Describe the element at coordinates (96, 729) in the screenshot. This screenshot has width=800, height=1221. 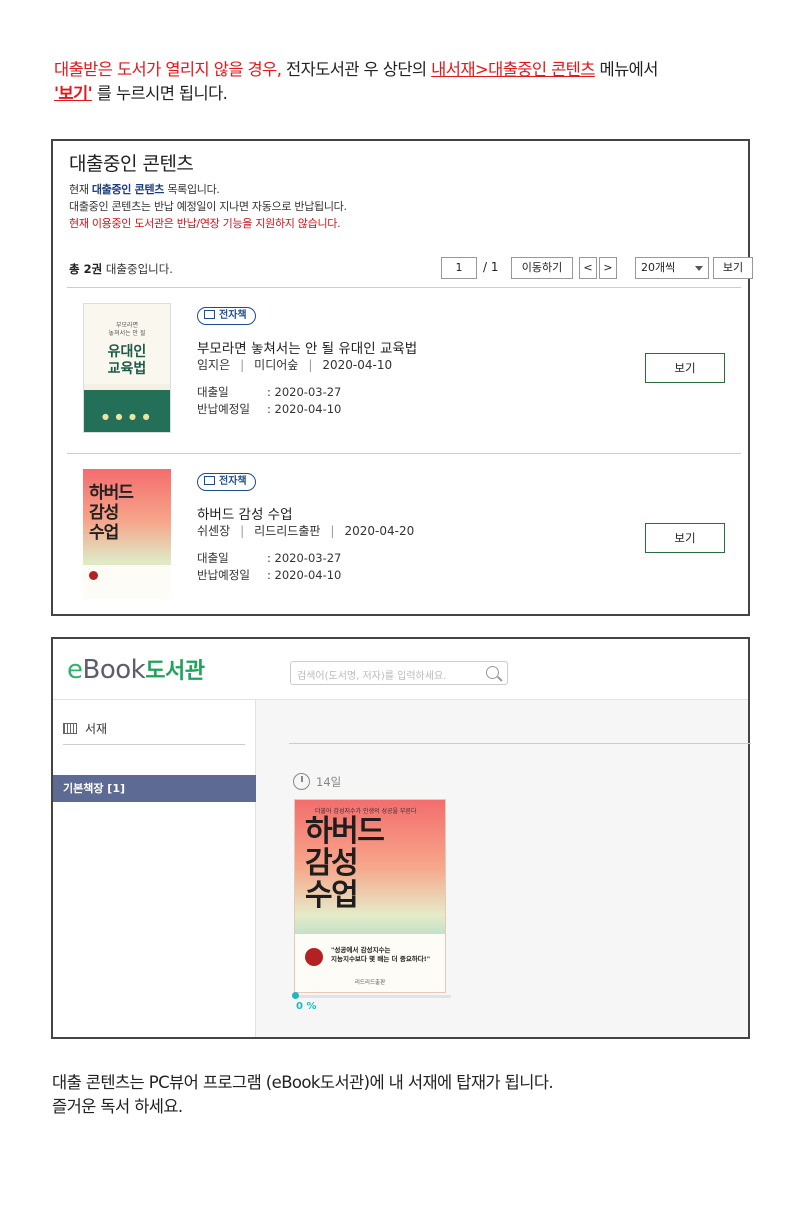
I see `sidebar-library-label: 서재` at that location.